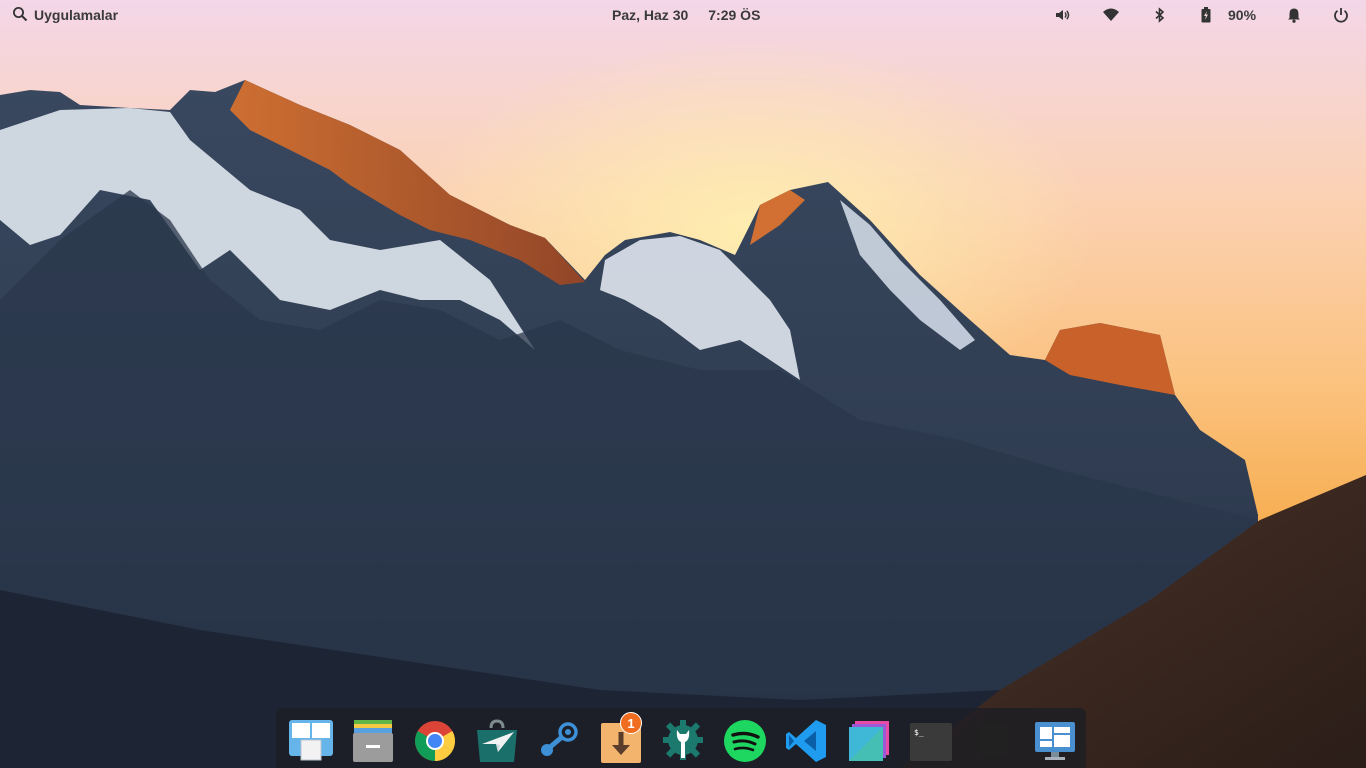 The width and height of the screenshot is (1366, 768). What do you see at coordinates (76, 15) in the screenshot?
I see `applications-label: Uygulamalar` at bounding box center [76, 15].